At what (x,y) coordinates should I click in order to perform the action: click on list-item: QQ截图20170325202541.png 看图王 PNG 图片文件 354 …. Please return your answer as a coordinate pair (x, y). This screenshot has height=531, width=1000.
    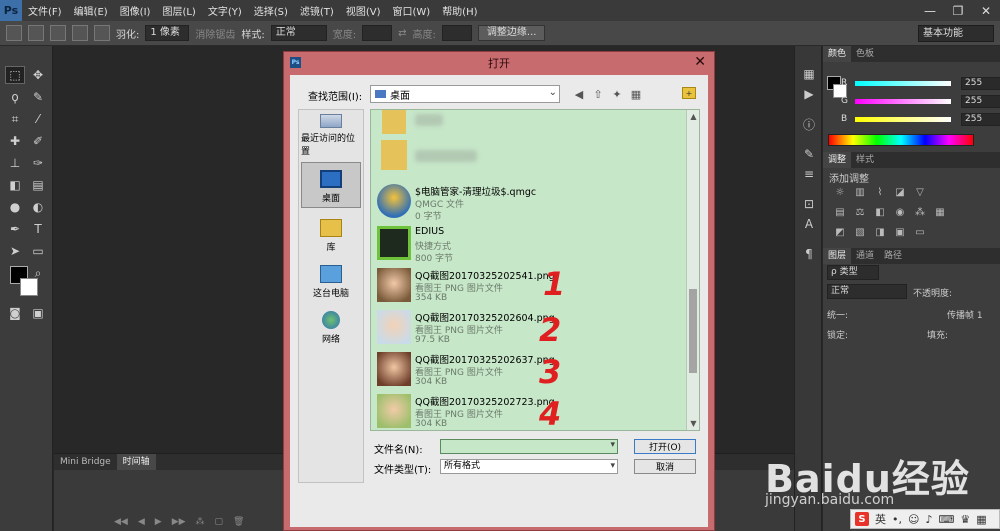
    Looking at the image, I should click on (527, 287).